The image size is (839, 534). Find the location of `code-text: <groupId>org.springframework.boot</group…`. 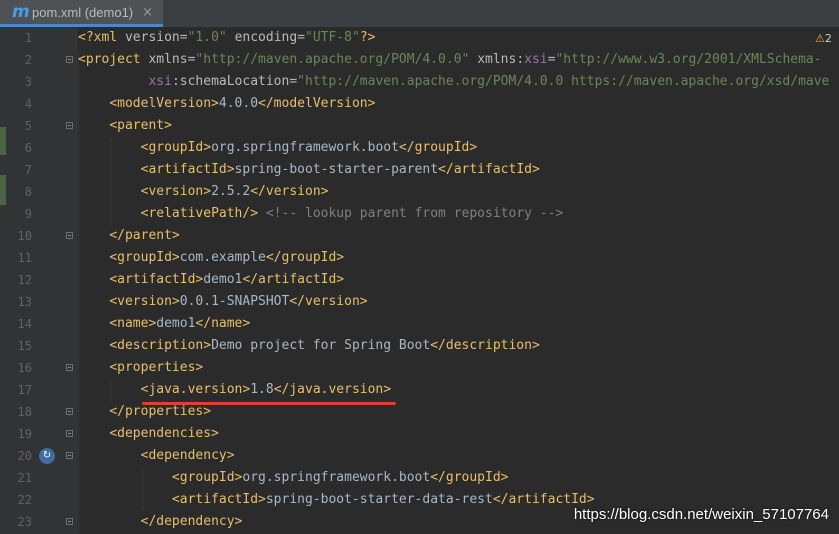

code-text: <groupId>org.springframework.boot</group… is located at coordinates (293, 478).